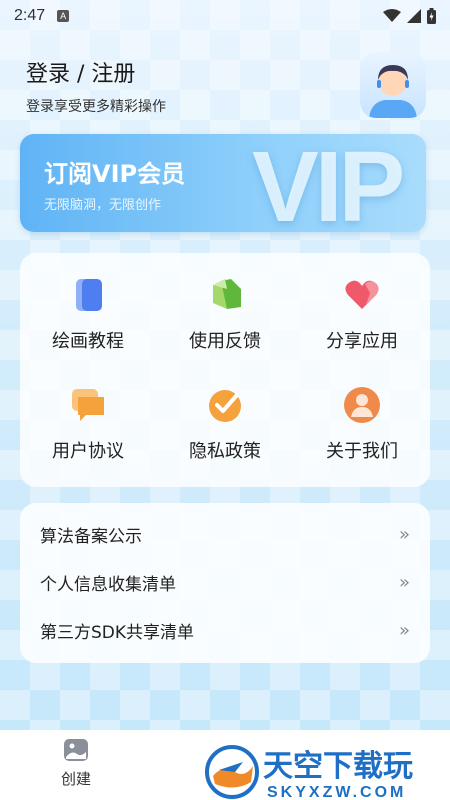 Image resolution: width=450 pixels, height=800 pixels. I want to click on tab-create: 创建, so click(76, 766).